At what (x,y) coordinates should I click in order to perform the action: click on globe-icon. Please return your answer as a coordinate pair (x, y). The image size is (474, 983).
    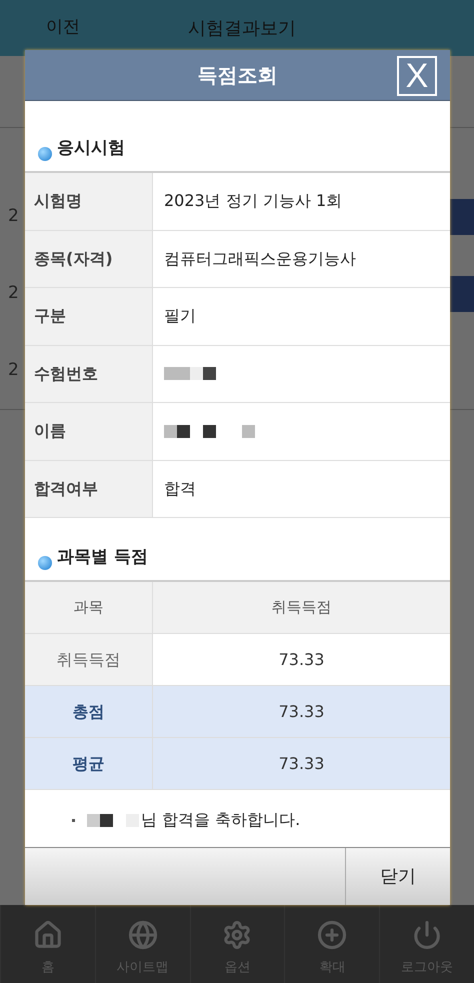
    Looking at the image, I should click on (143, 935).